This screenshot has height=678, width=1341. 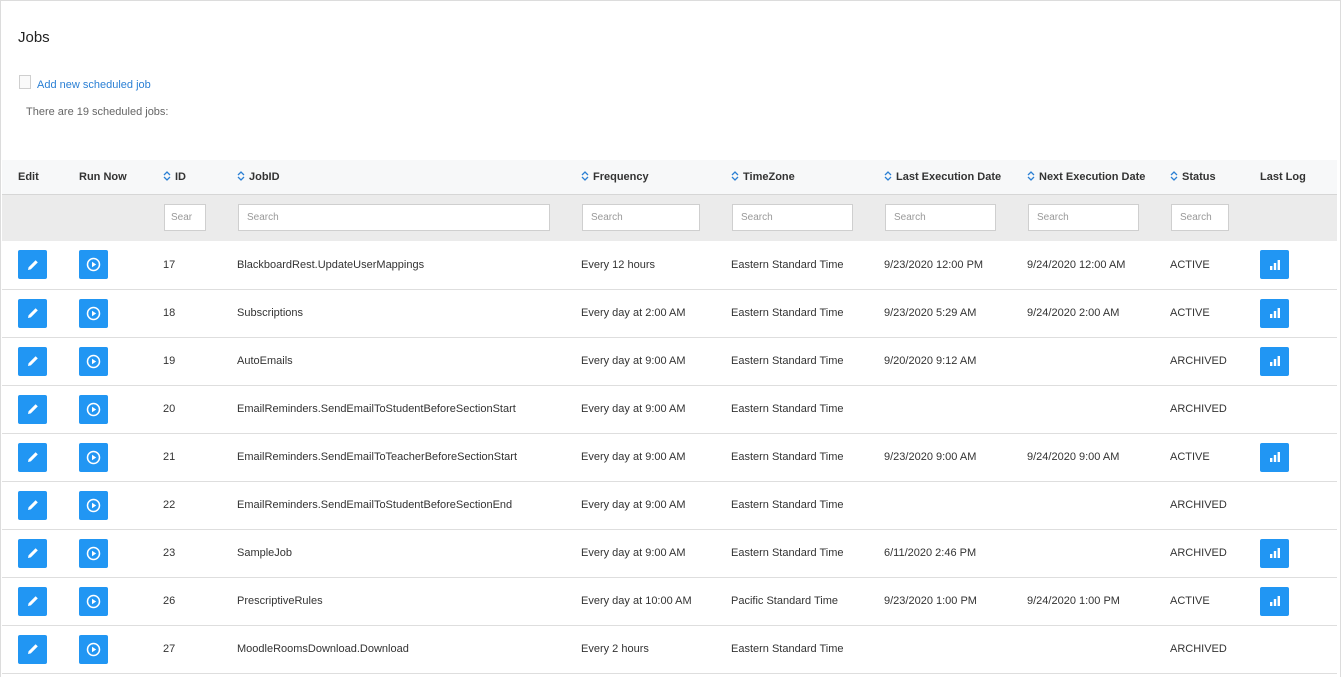 I want to click on cell-id: 17, so click(x=169, y=264).